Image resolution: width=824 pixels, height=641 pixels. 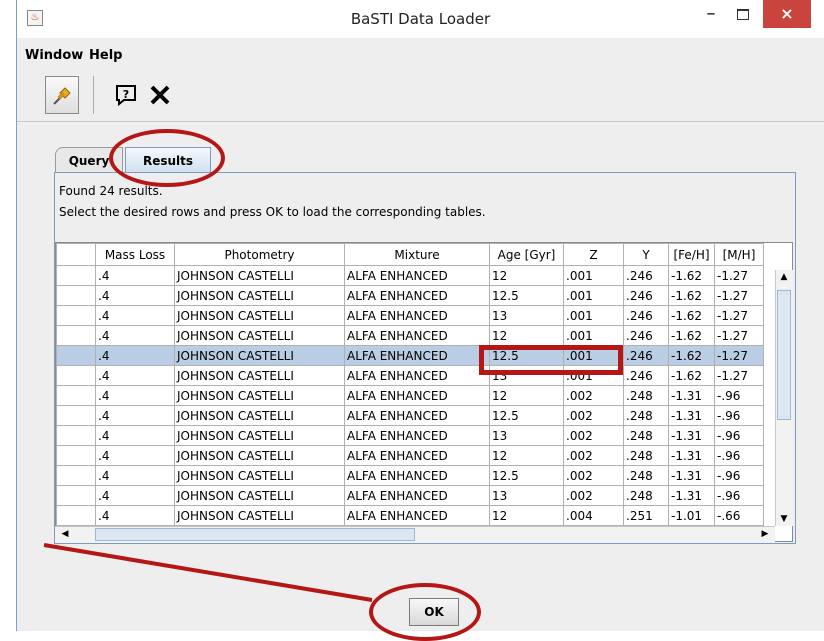 I want to click on horizontal-scrollbar: ◀ ▶, so click(x=415, y=534).